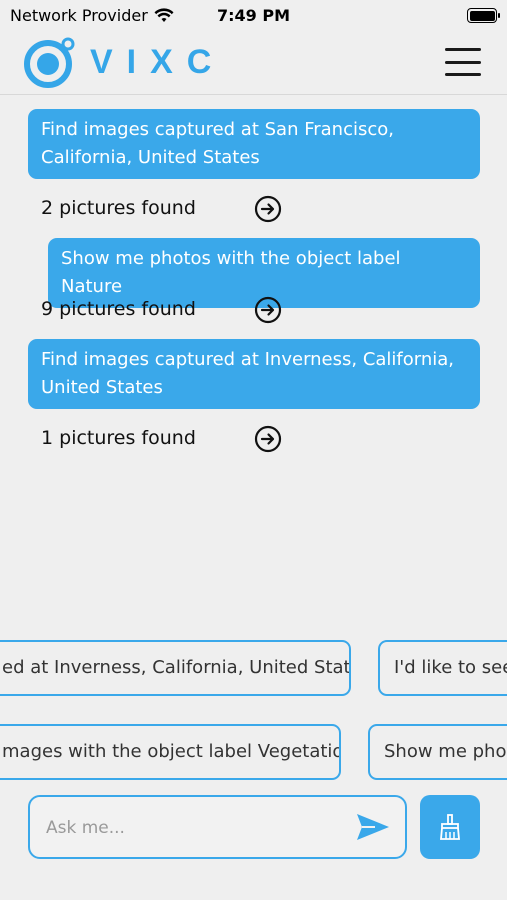 This screenshot has width=507, height=900. Describe the element at coordinates (170, 752) in the screenshot. I see `suggestion-chip: mages with the object label Vegetation` at that location.